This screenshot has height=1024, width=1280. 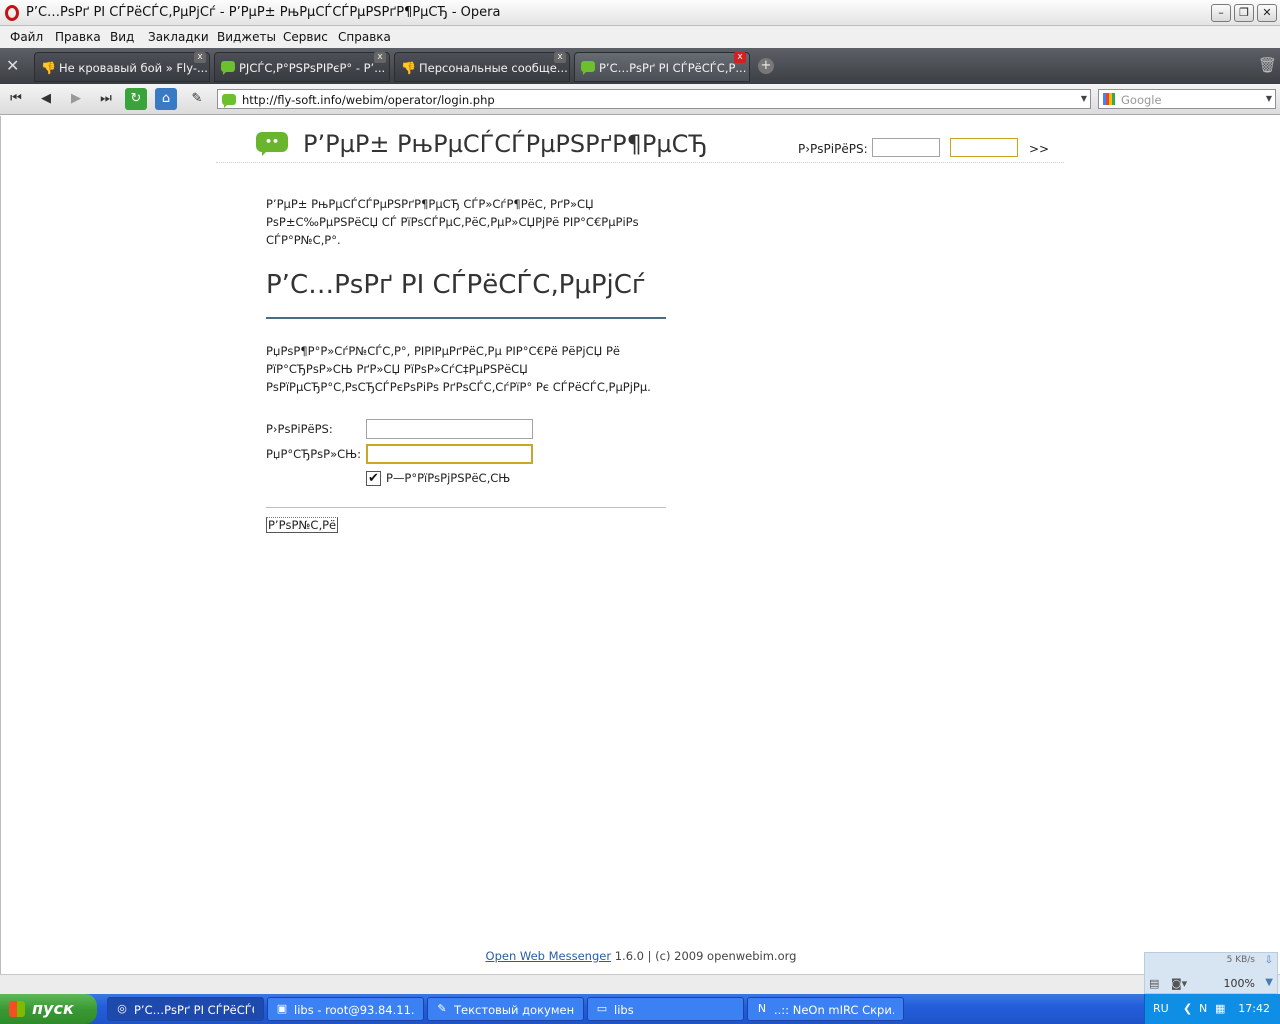 What do you see at coordinates (1211, 973) in the screenshot?
I see `speed-zoom-panel: 5 KB/s ⇩ ▤ ◙▾ 100% ▼` at bounding box center [1211, 973].